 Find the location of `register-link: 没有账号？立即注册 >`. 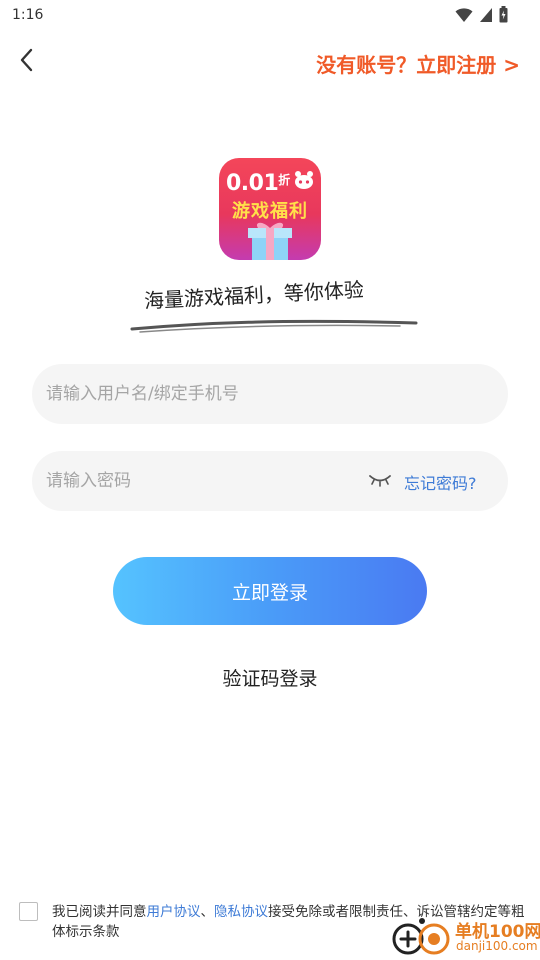

register-link: 没有账号？立即注册 > is located at coordinates (418, 63).